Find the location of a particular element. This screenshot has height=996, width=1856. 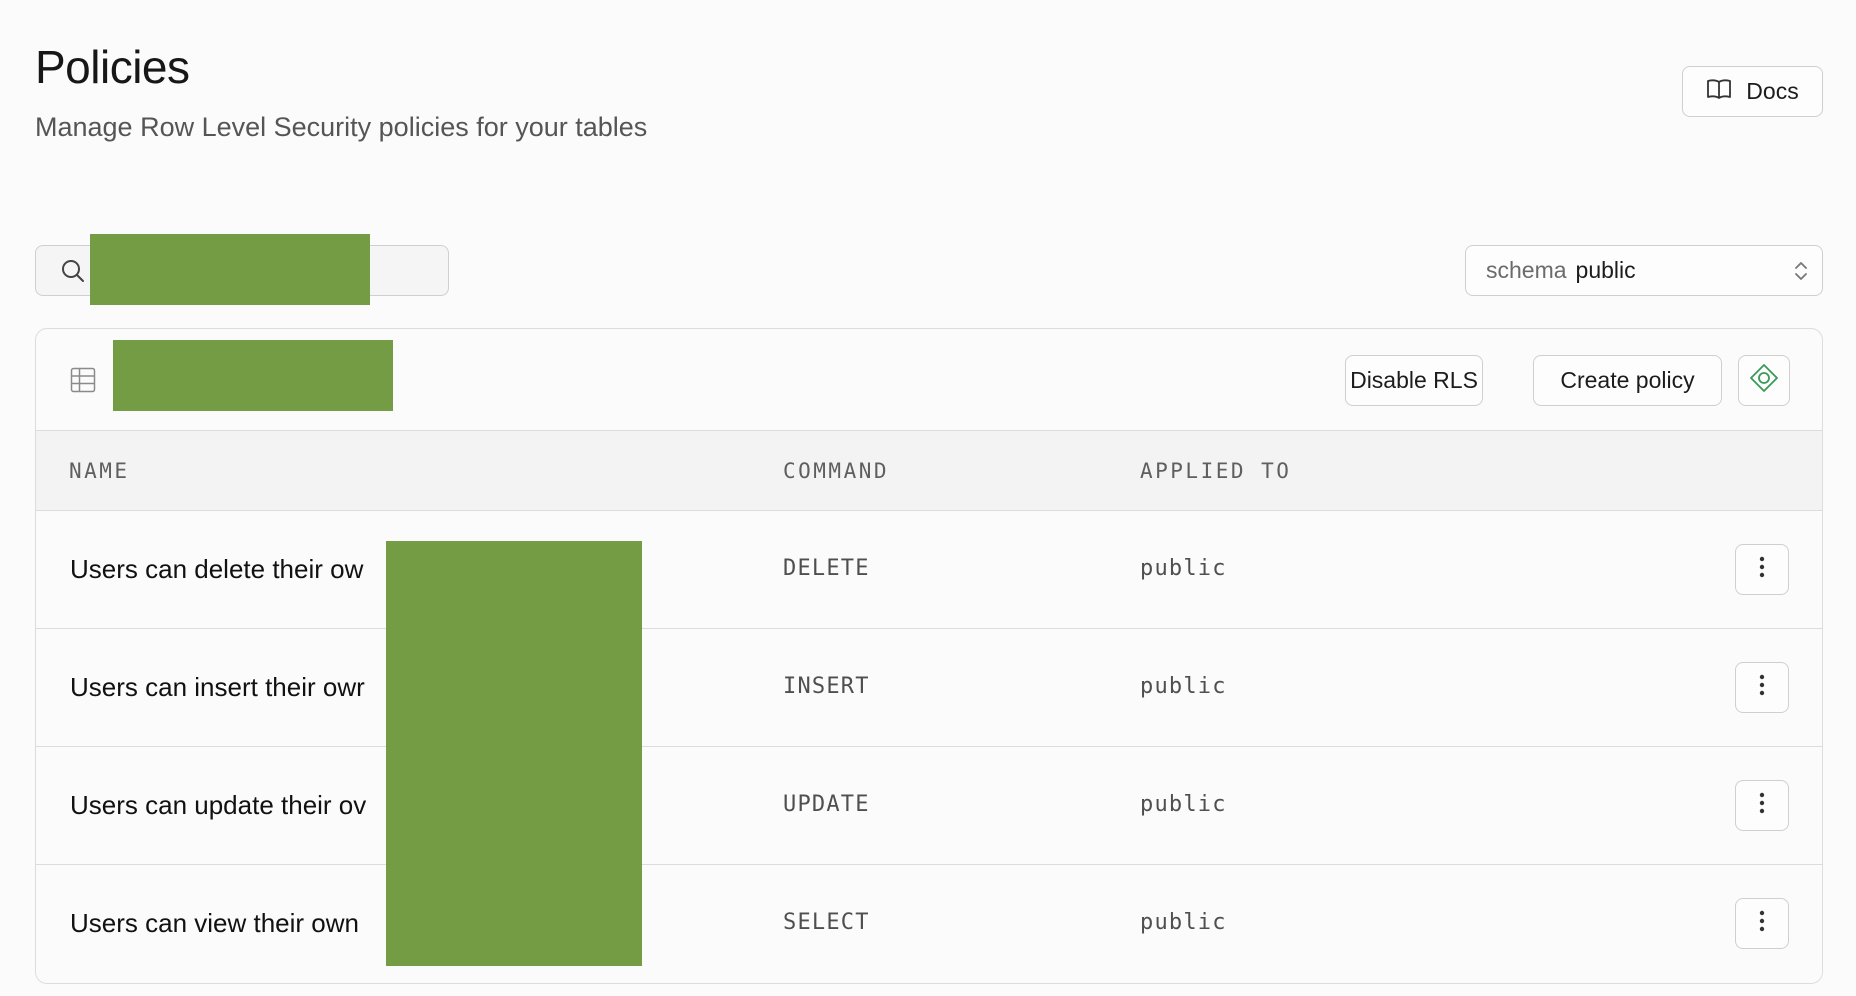

policy-name: Users can delete their ow is located at coordinates (217, 569).